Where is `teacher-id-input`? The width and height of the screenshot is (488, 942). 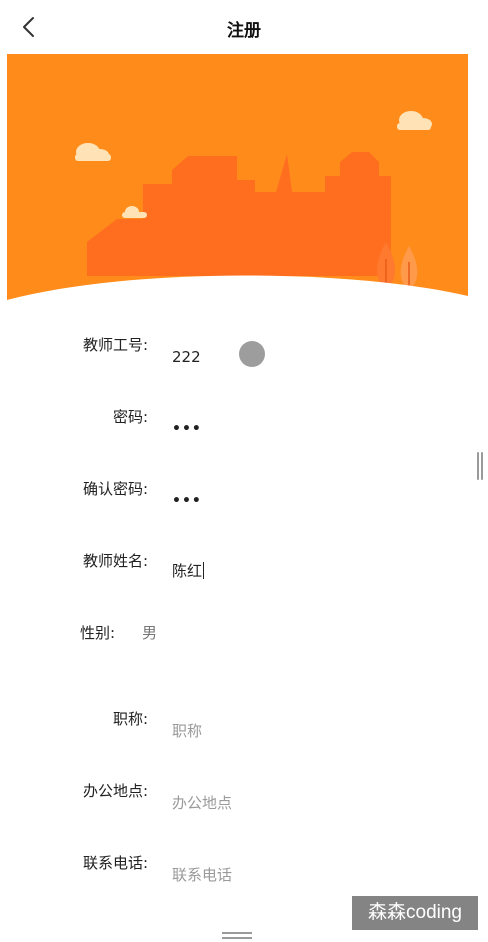
teacher-id-input is located at coordinates (312, 357).